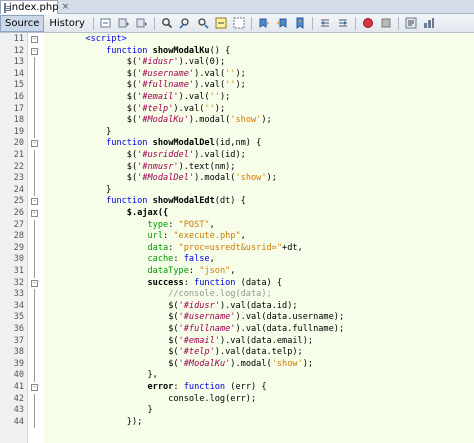 The height and width of the screenshot is (443, 474). I want to click on line-number: 15, so click(18, 85).